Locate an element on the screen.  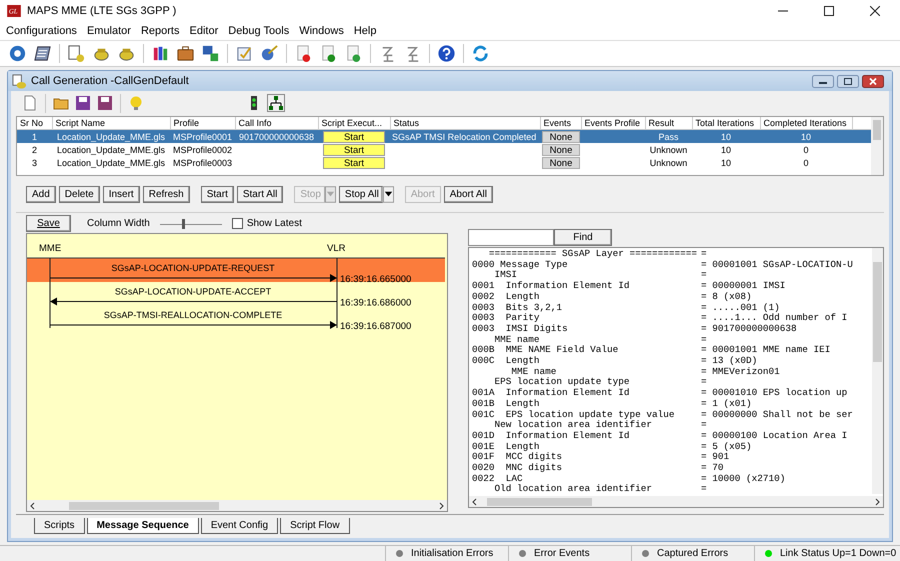
menu-item: Configurations is located at coordinates (41, 30).